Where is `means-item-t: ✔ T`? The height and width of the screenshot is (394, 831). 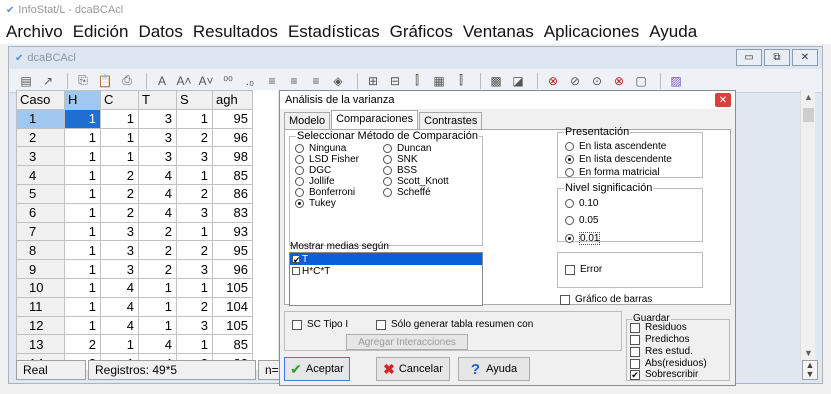
means-item-t: ✔ T is located at coordinates (386, 259).